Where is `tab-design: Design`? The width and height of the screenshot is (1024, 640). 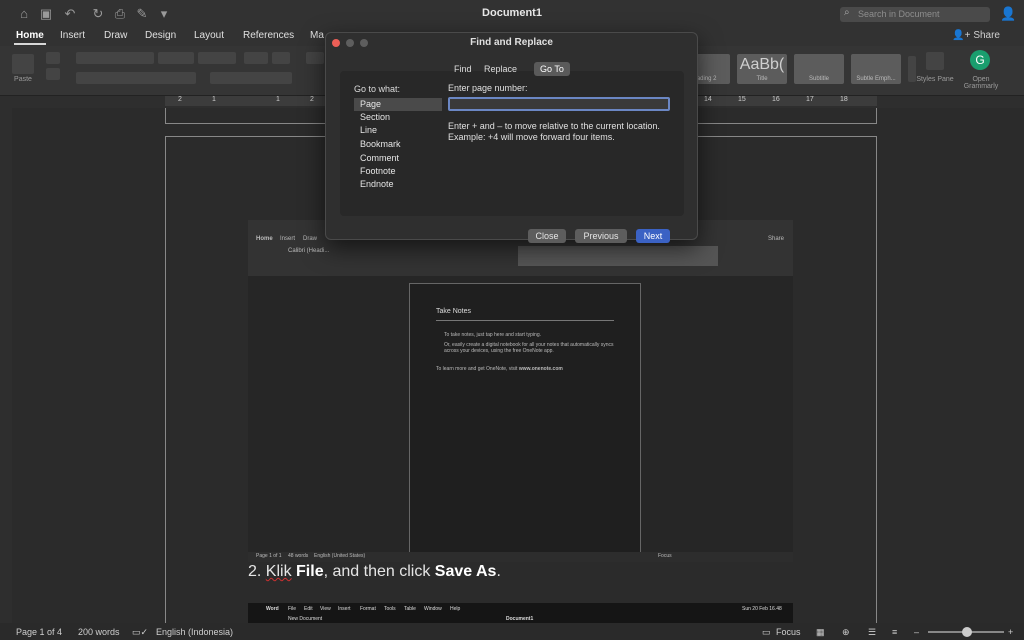 tab-design: Design is located at coordinates (160, 35).